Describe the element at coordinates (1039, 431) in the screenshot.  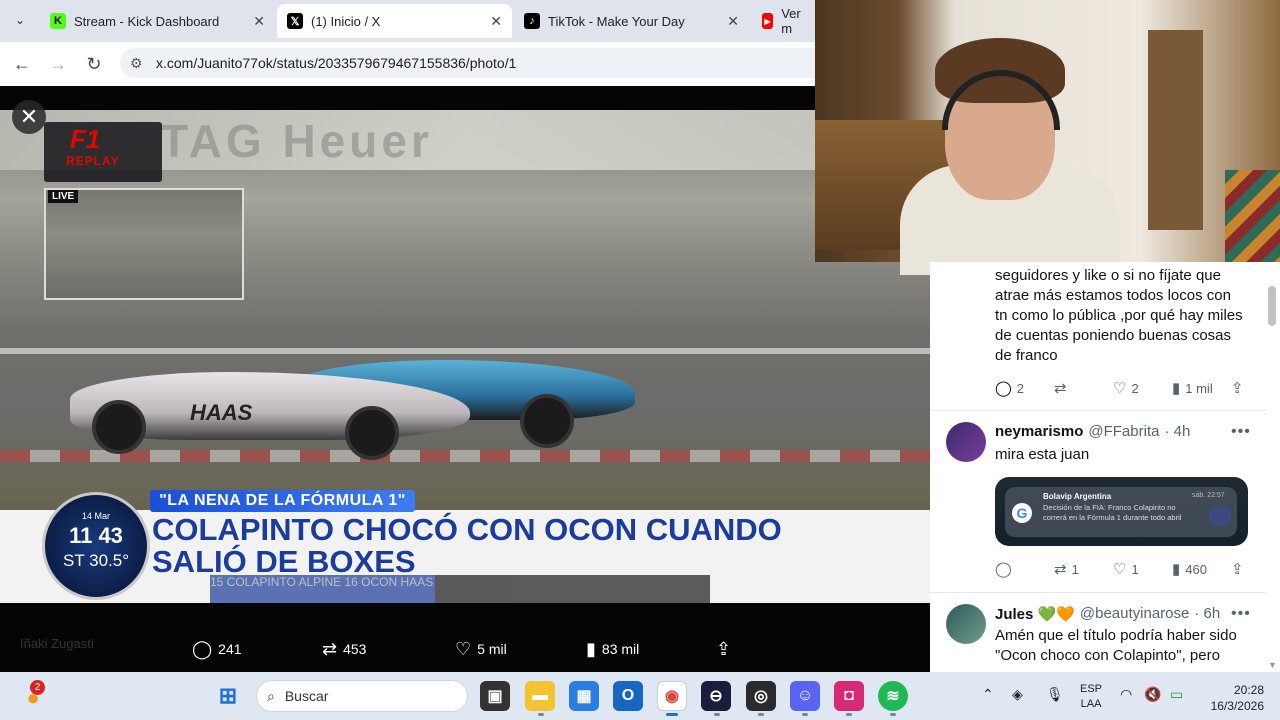
I see `author-name: neymarismo` at that location.